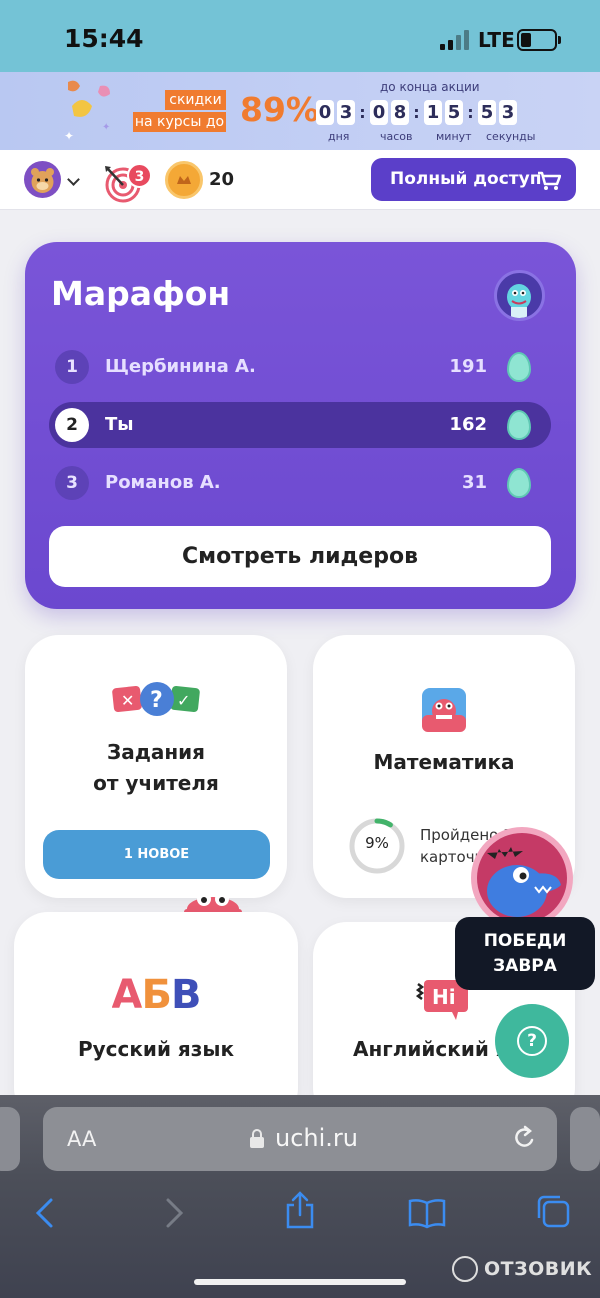 The height and width of the screenshot is (1298, 600). I want to click on tasks-count-badge: 3, so click(139, 175).